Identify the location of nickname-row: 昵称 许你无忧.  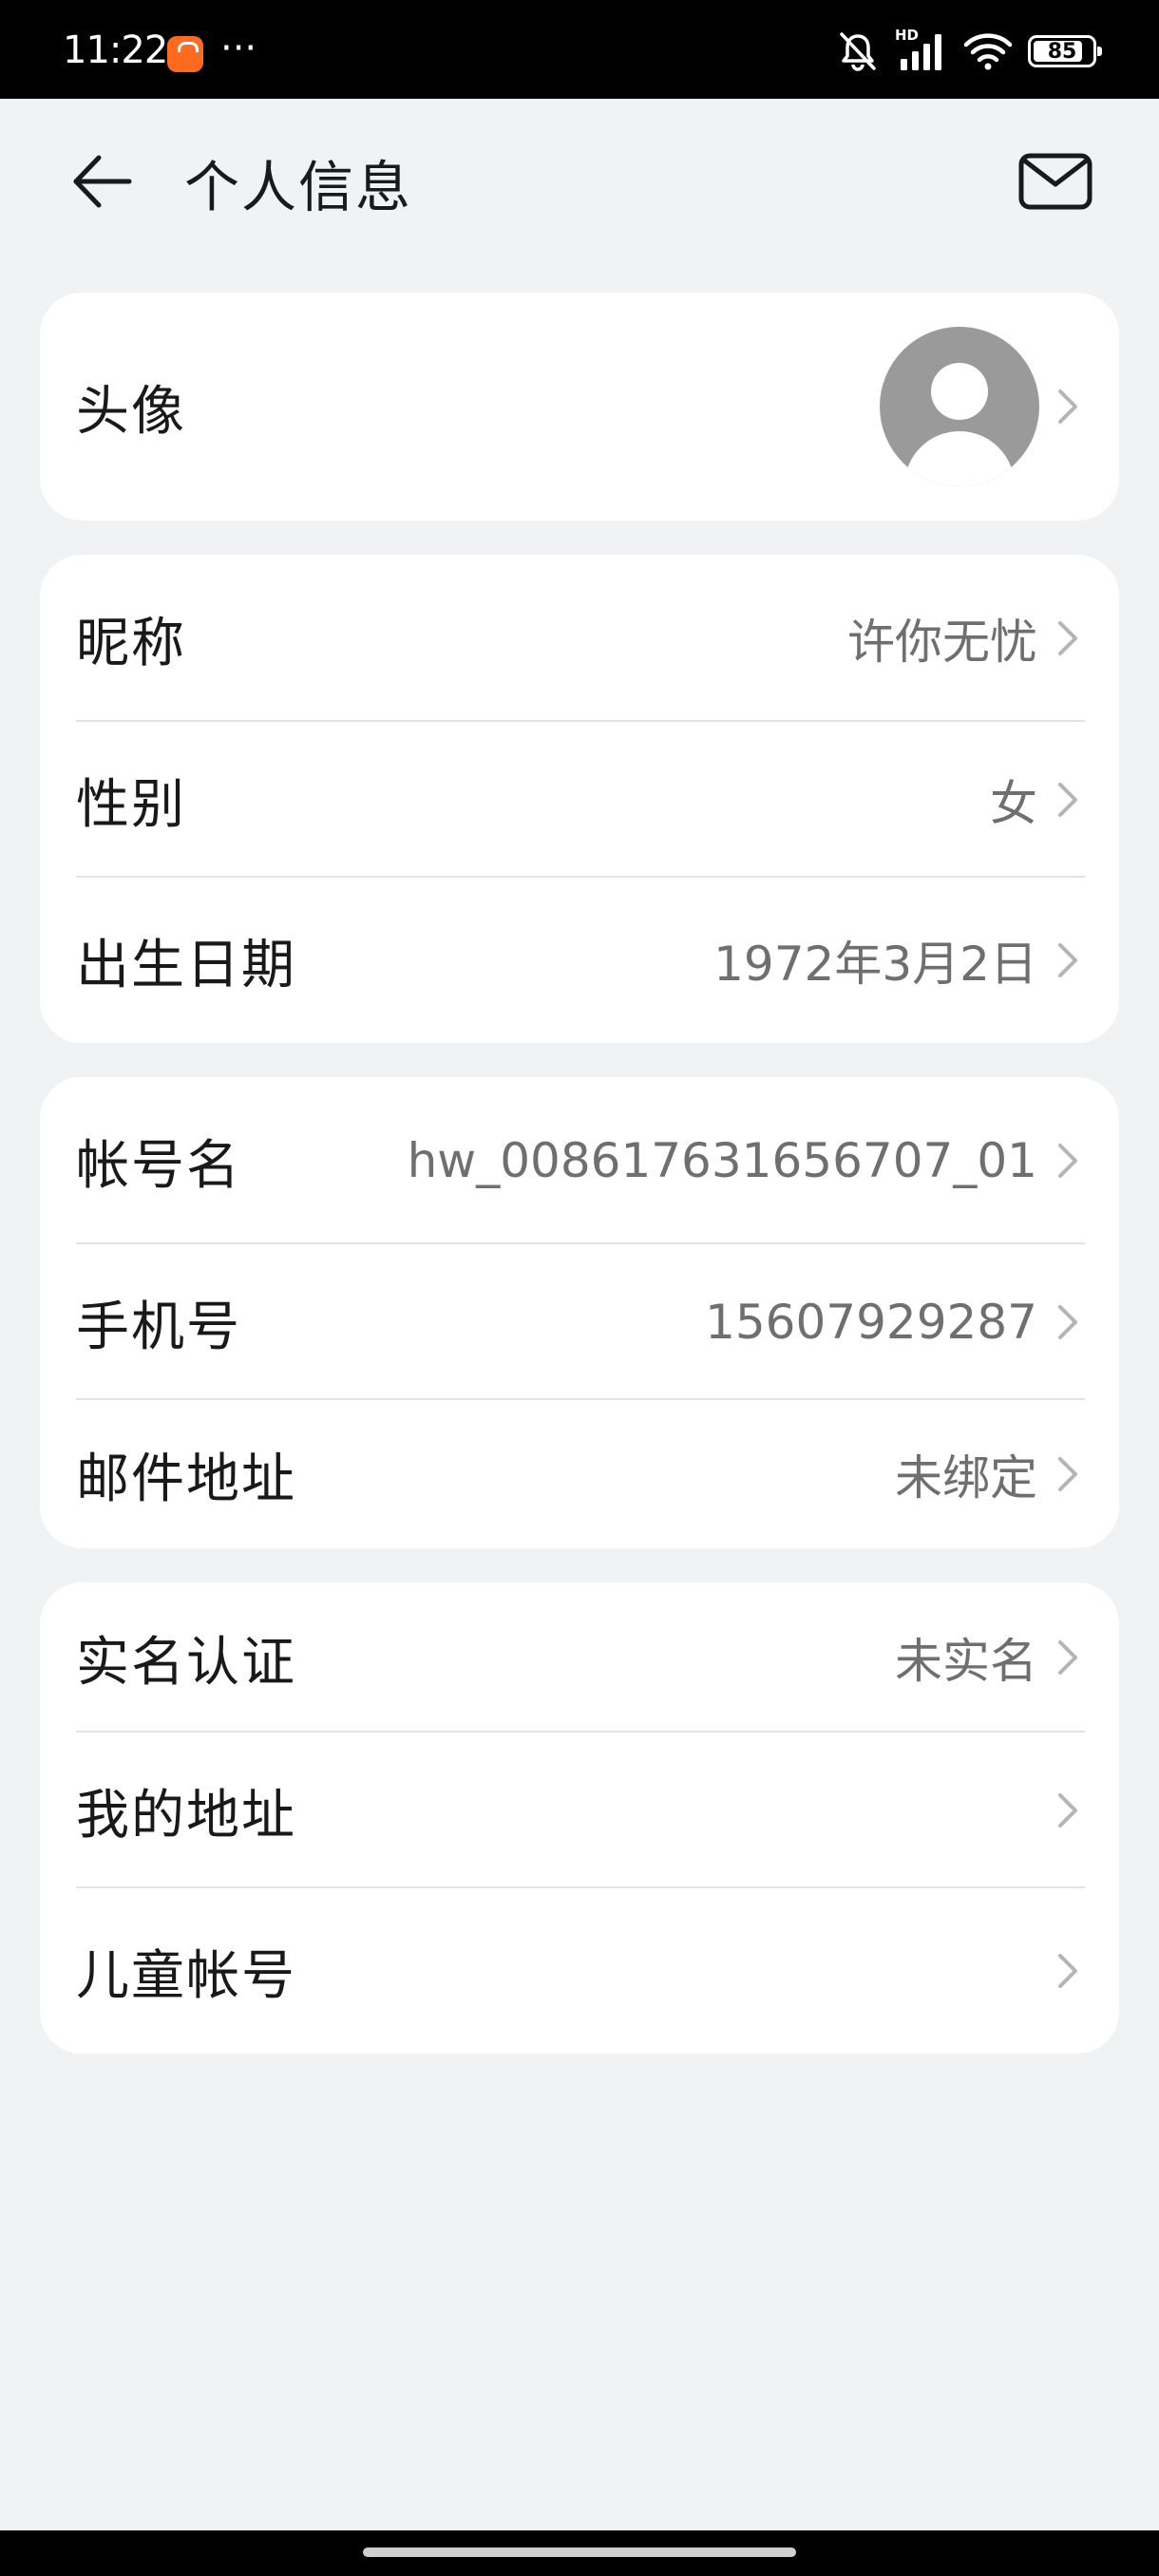
(579, 638).